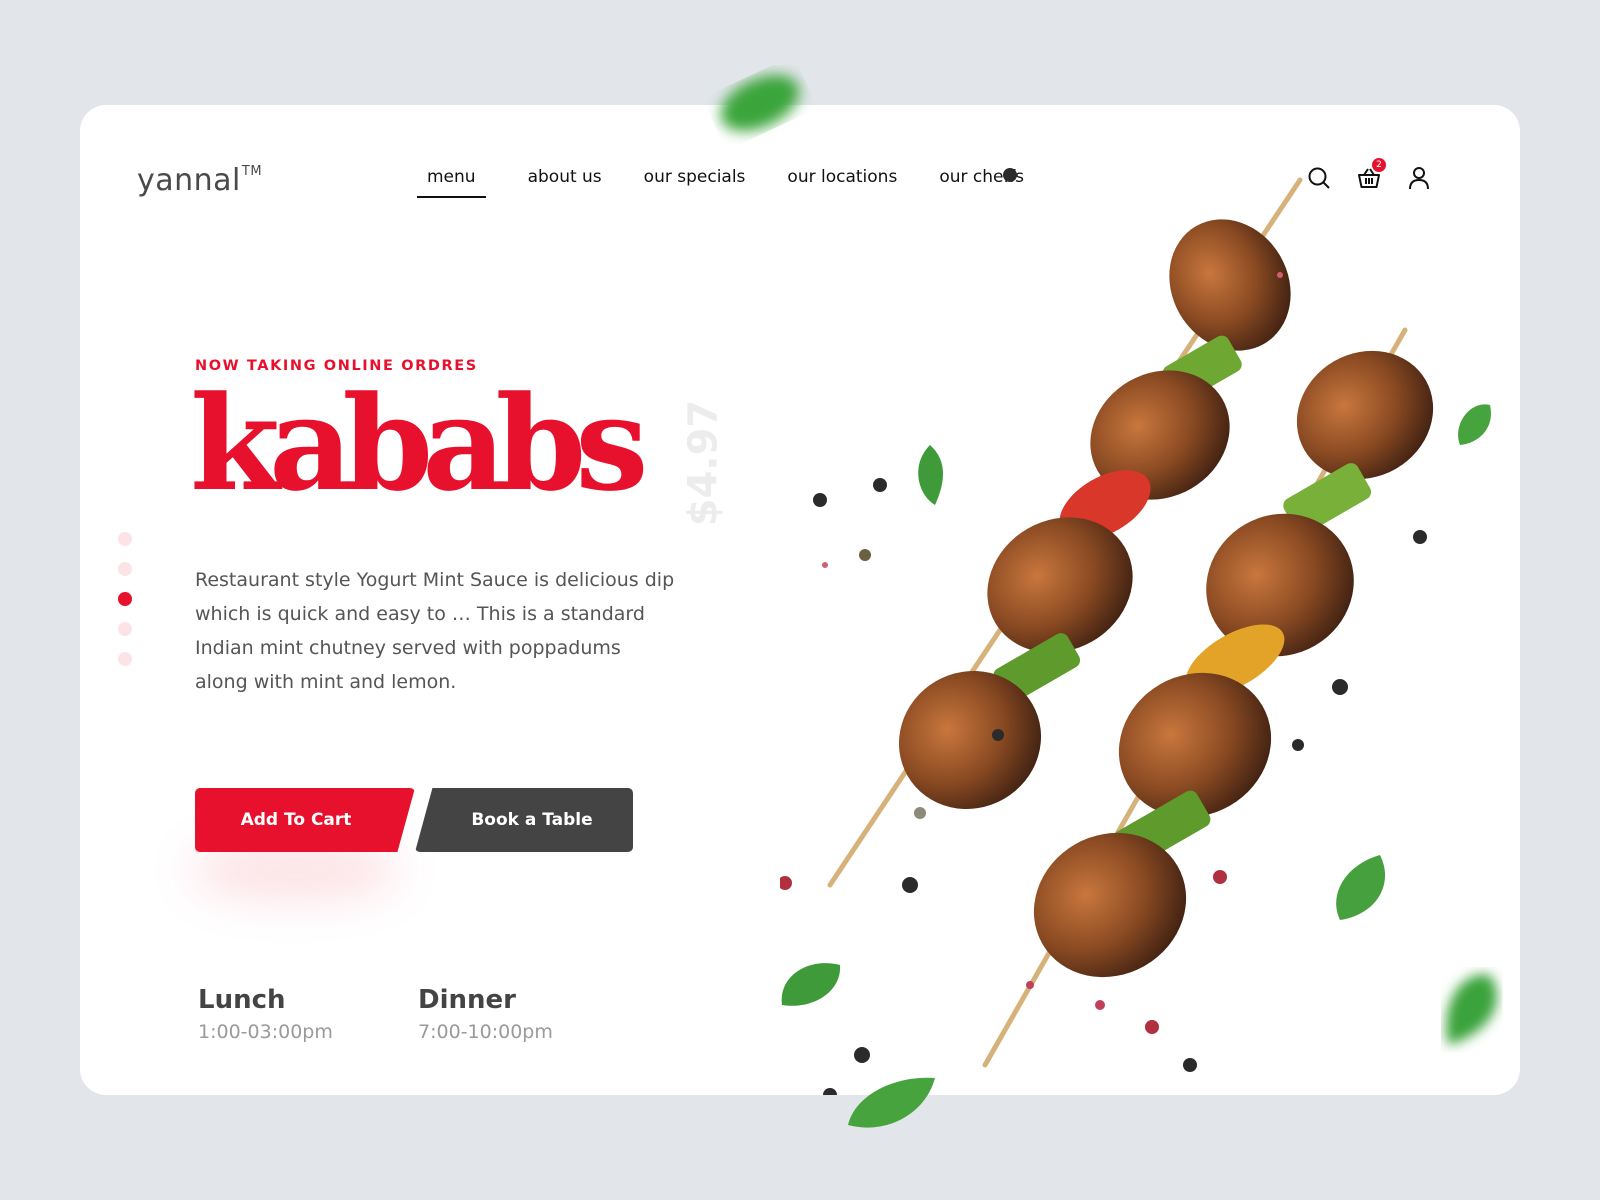  I want to click on lunch-hours: Lunch 1:00-03:00pm, so click(265, 1014).